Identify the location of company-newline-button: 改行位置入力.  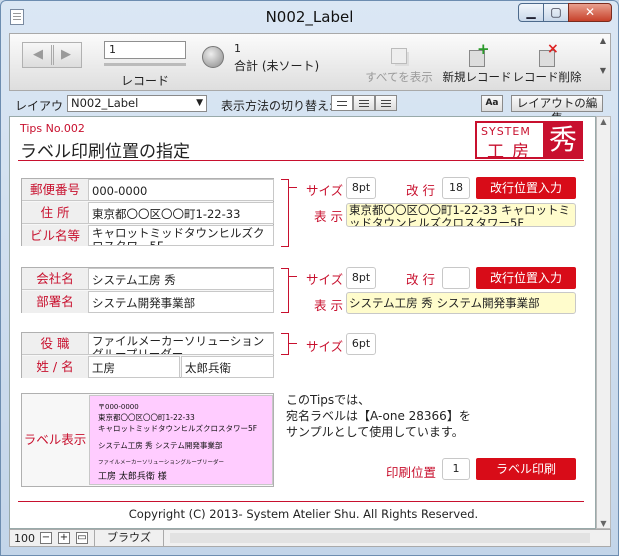
(526, 278).